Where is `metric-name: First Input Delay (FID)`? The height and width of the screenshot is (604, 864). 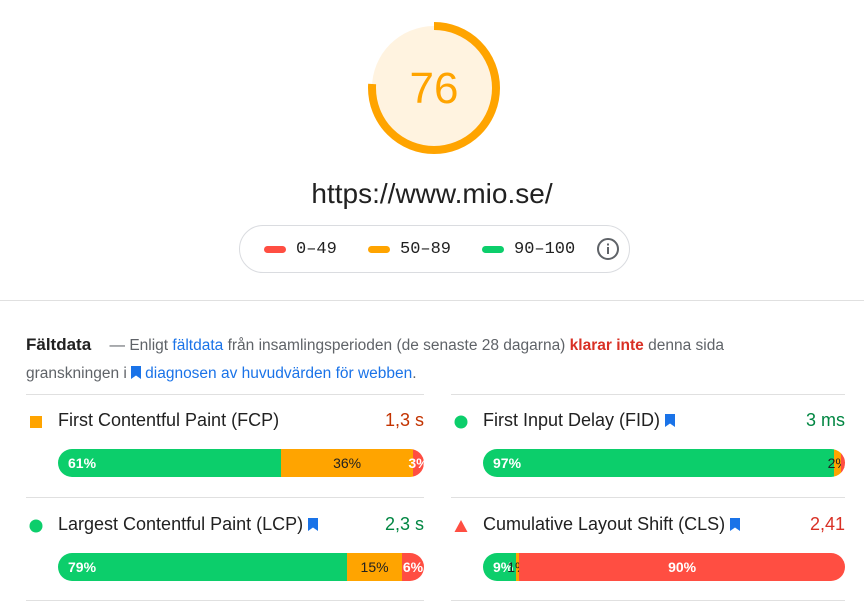 metric-name: First Input Delay (FID) is located at coordinates (581, 420).